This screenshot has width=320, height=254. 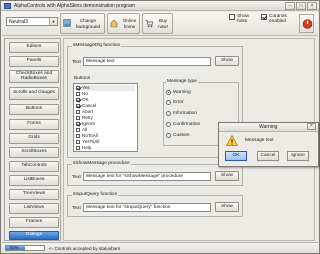 I want to click on controls-enabled-label: Controls enabled, so click(x=278, y=19).